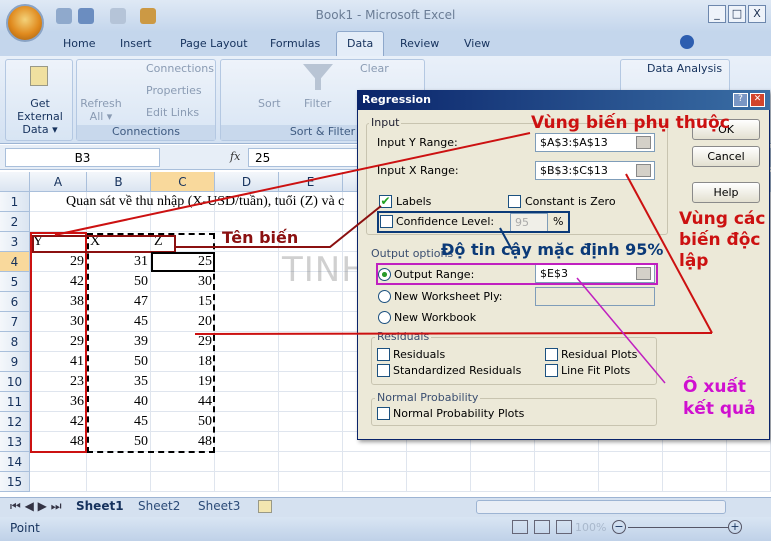  I want to click on clear-button: Clear, so click(374, 68).